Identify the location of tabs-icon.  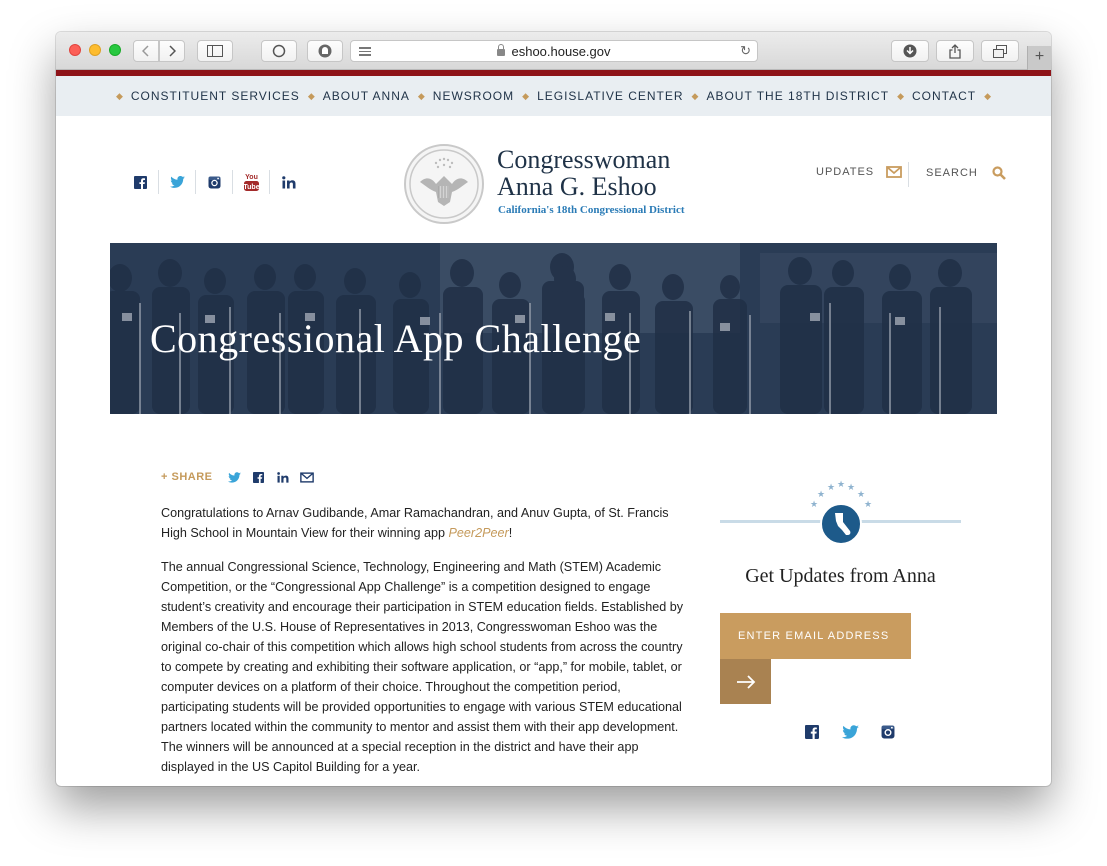
(1000, 51).